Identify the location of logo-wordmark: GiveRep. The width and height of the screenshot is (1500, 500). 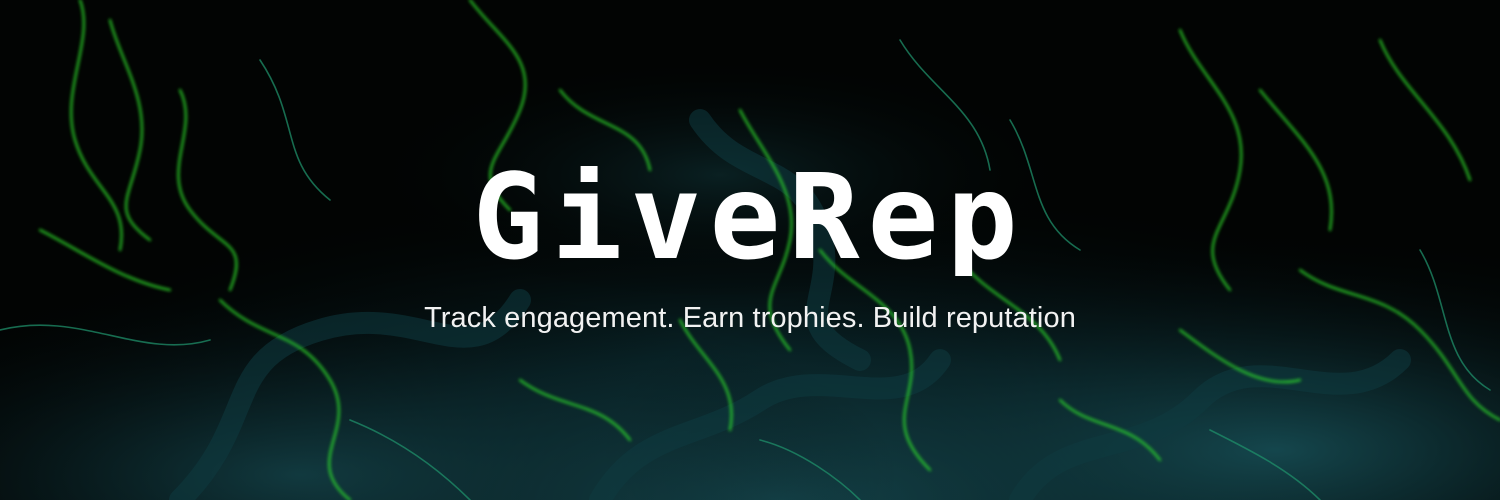
(748, 221).